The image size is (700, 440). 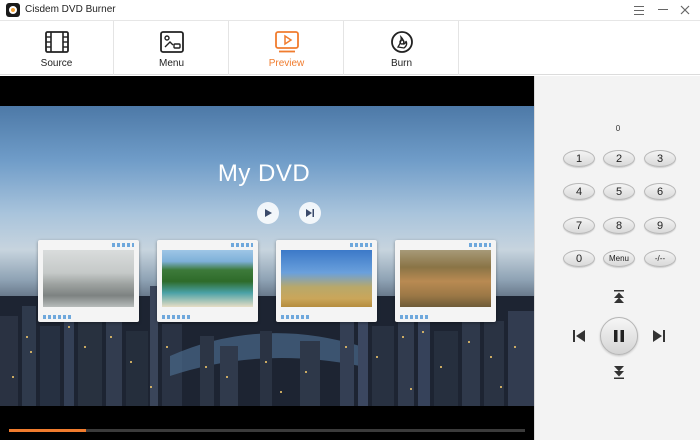 What do you see at coordinates (171, 42) in the screenshot?
I see `menu-layout-icon` at bounding box center [171, 42].